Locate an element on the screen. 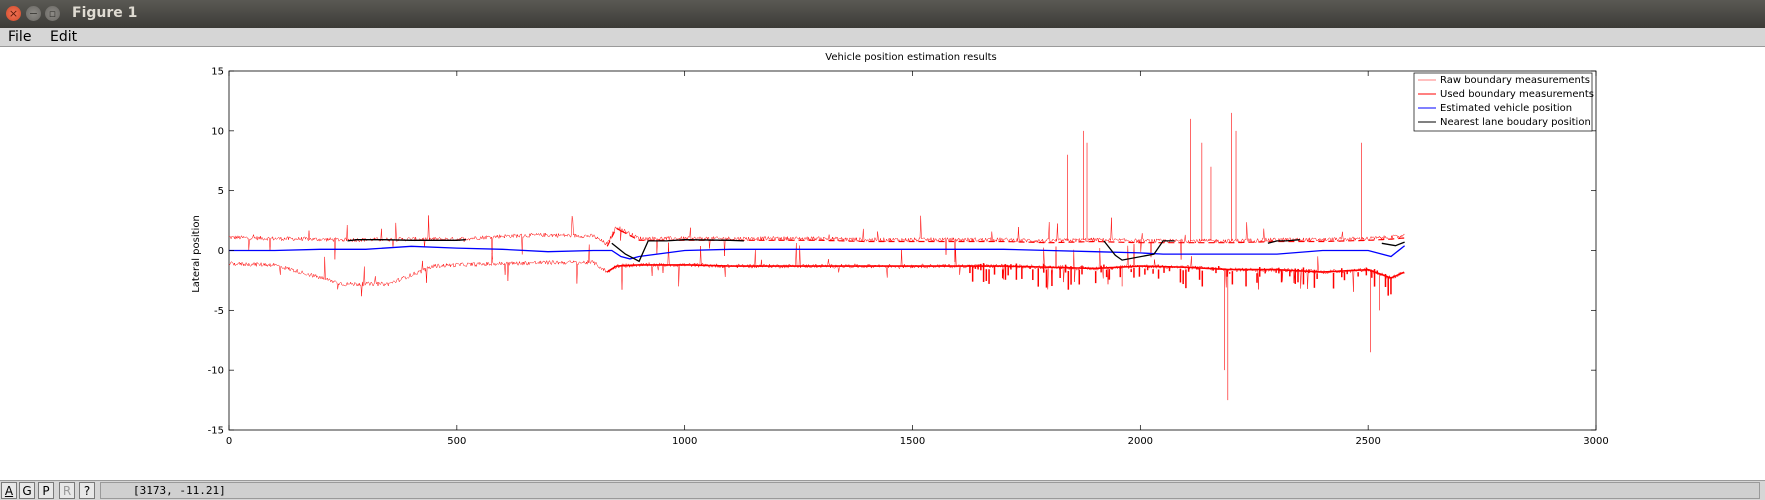 The width and height of the screenshot is (1765, 500). legend-entry-nearest: Nearest lane boudary position is located at coordinates (1515, 122).